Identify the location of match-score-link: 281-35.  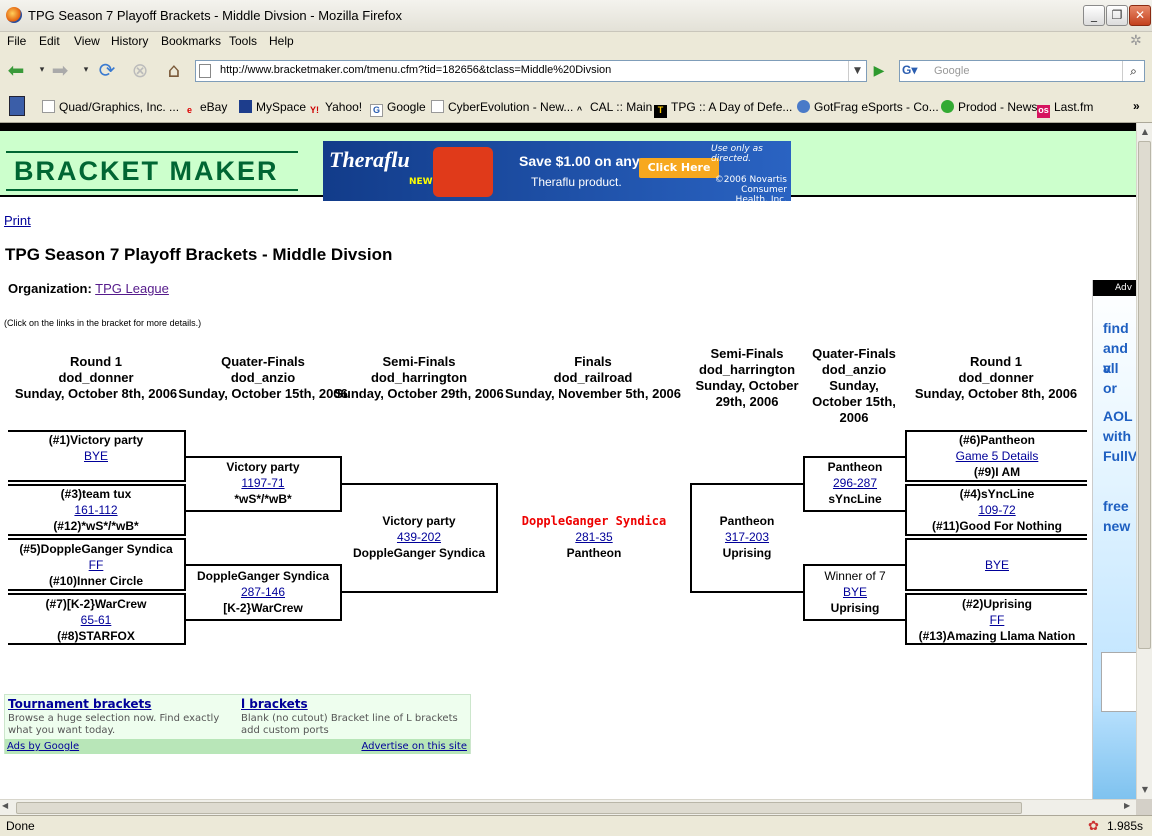
(593, 537).